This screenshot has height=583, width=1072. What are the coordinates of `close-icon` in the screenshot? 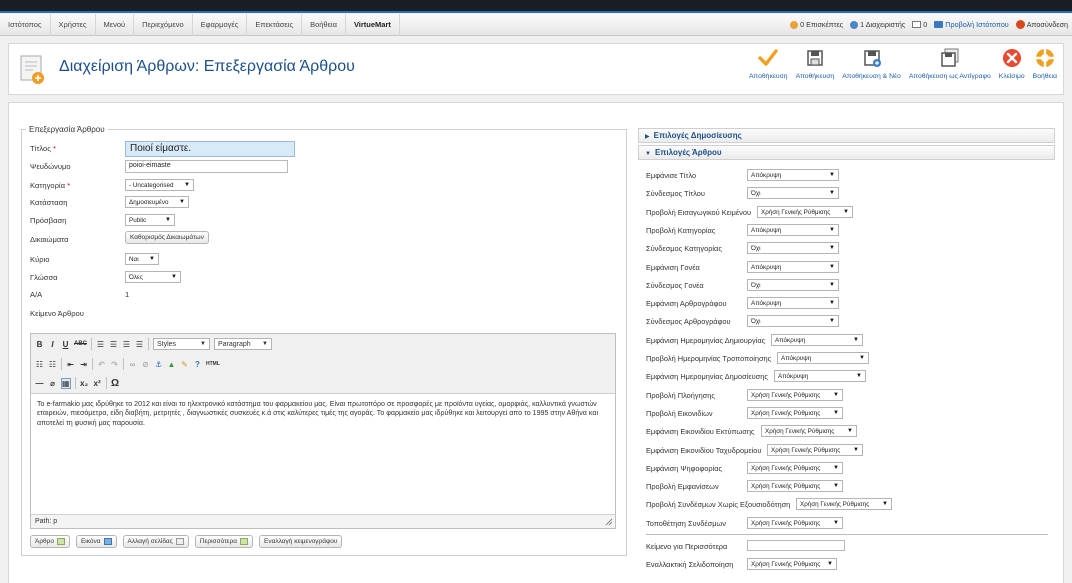 It's located at (1011, 58).